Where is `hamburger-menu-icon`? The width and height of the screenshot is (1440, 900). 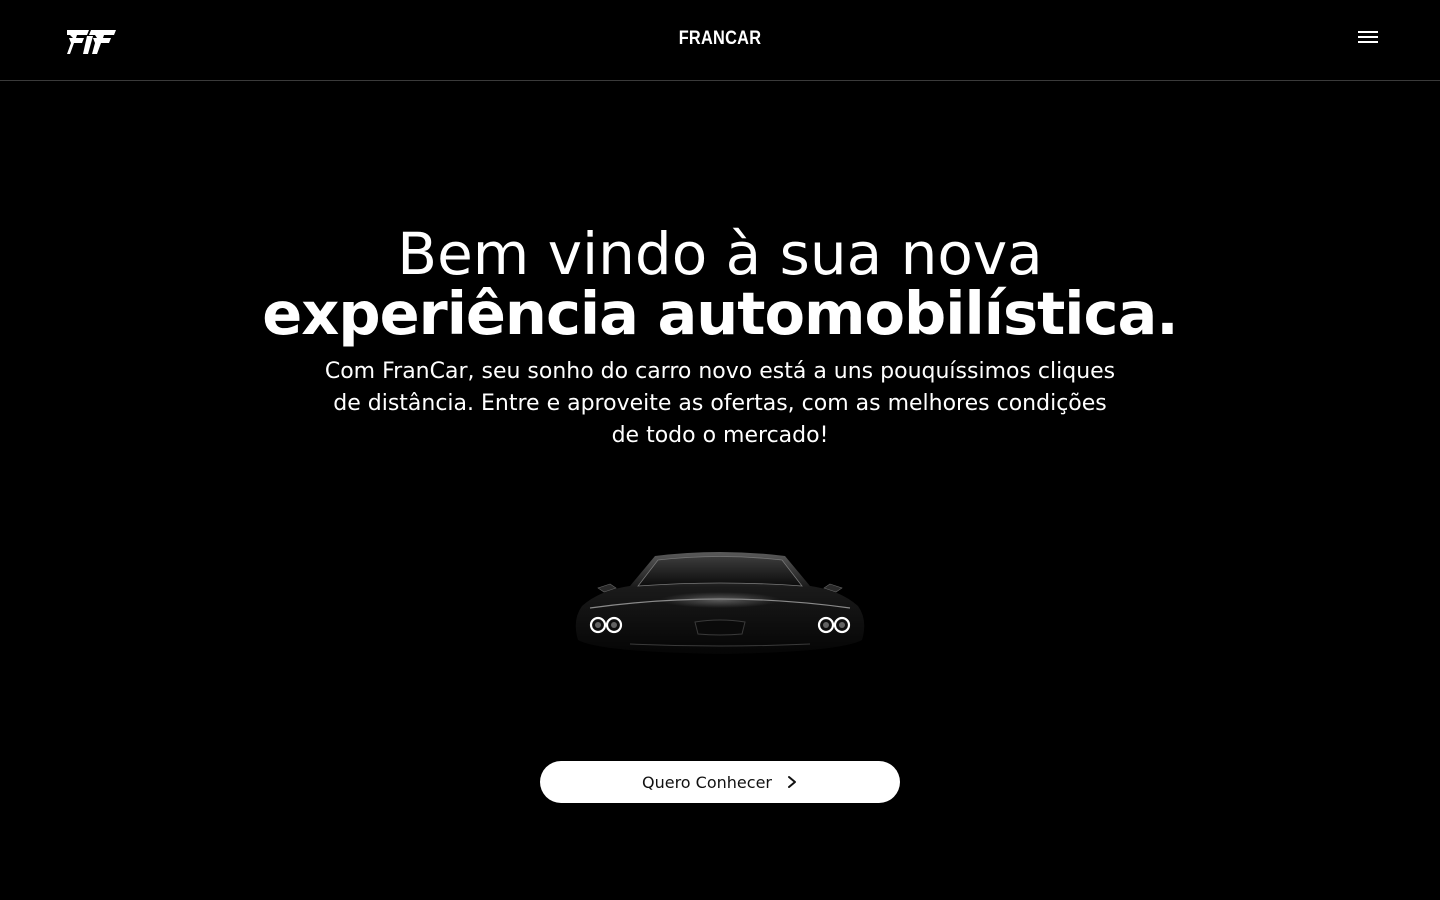
hamburger-menu-icon is located at coordinates (1368, 38).